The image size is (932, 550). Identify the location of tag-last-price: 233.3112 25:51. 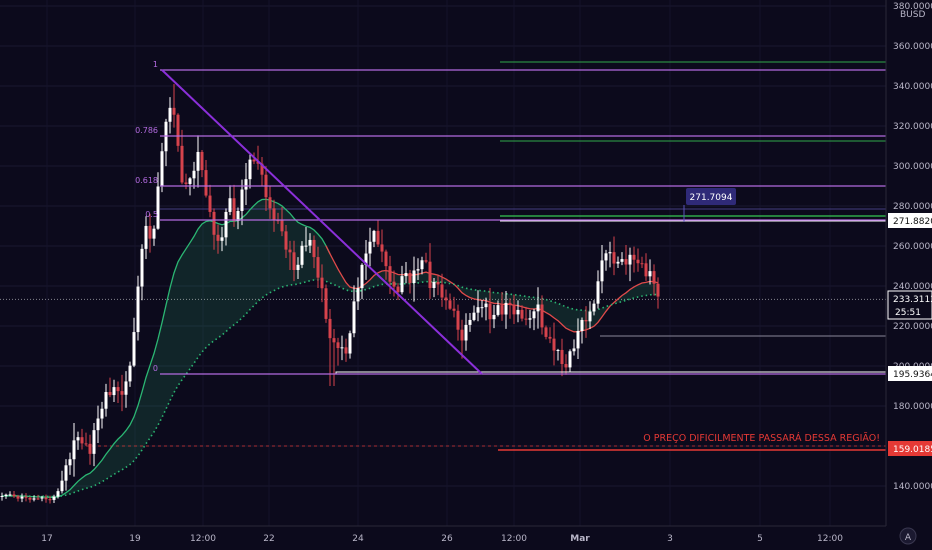
(909, 305).